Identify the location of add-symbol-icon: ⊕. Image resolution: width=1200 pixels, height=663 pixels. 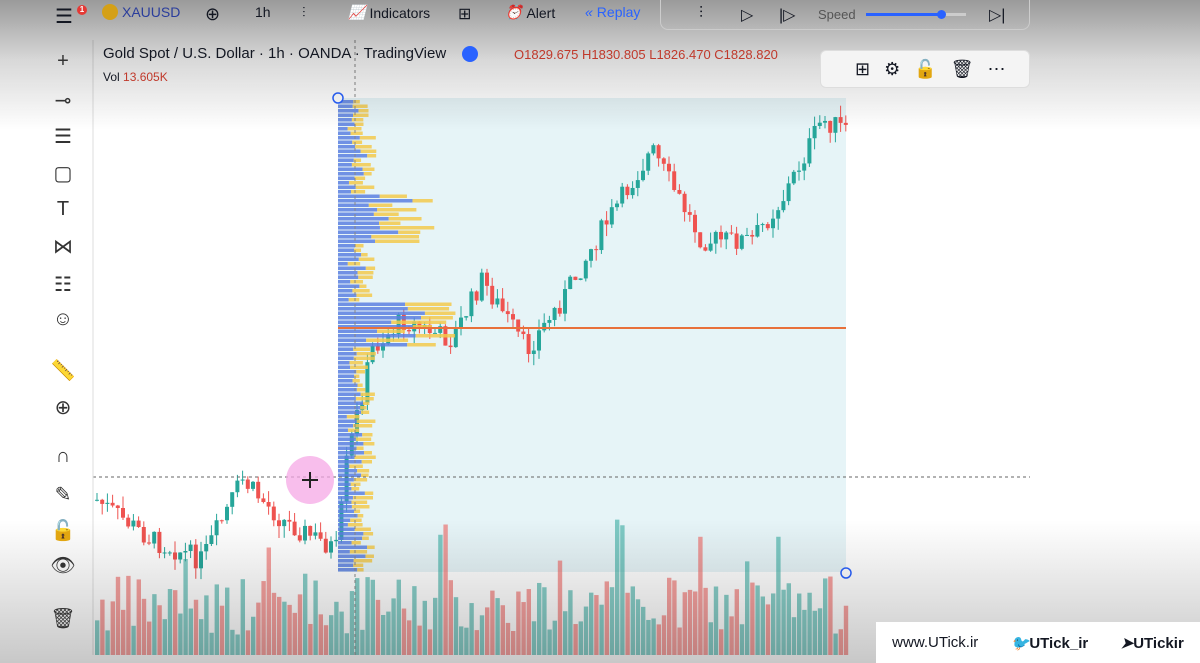
(212, 14).